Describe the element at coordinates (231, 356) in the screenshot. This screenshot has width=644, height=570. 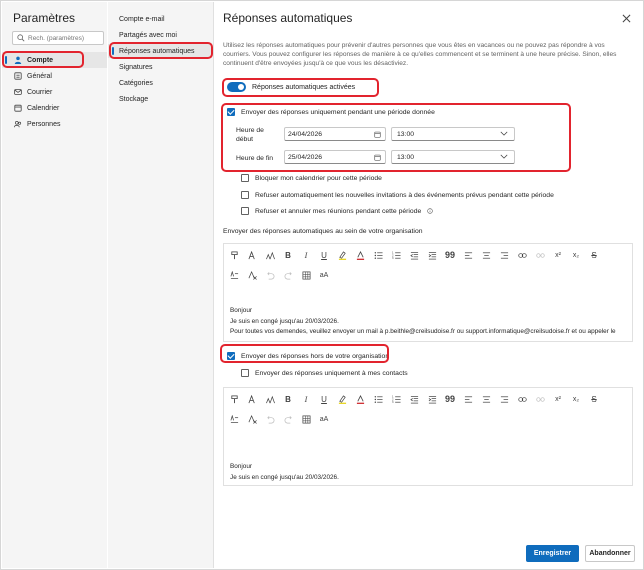
I see `external-checkbox` at that location.